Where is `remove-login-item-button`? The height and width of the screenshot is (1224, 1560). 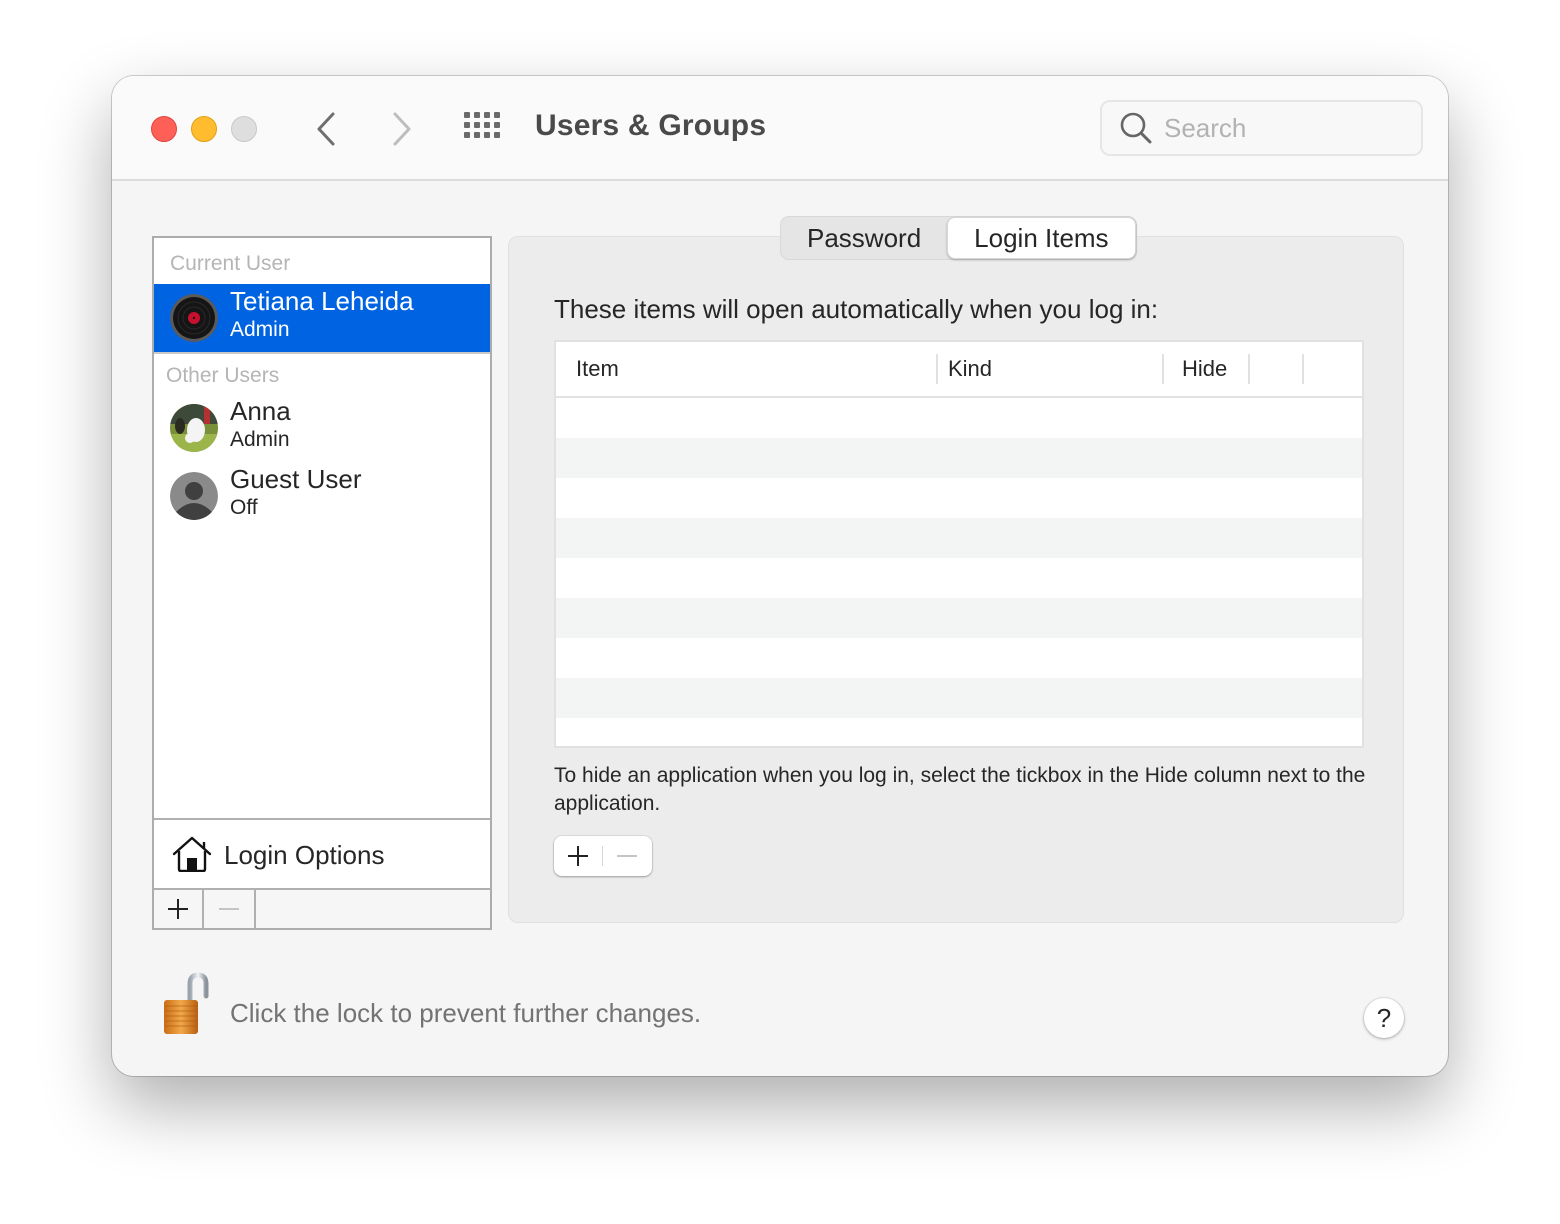
remove-login-item-button is located at coordinates (627, 856).